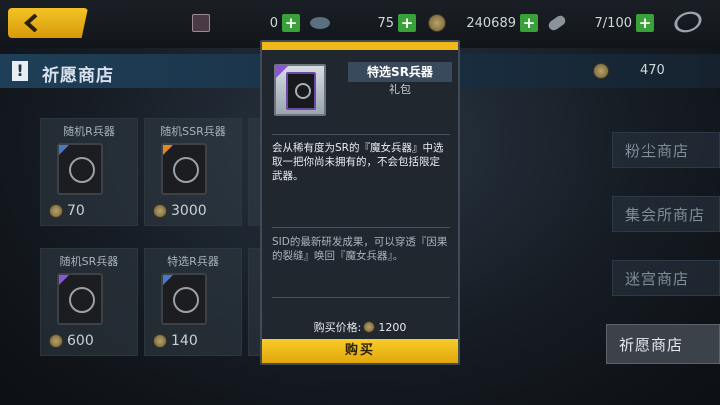 The image size is (720, 405). I want to click on item-description: 会从稀有度为SR的『魔女兵器』中选取一把你尚未拥有的，不会包括限定武器。, so click(358, 162).